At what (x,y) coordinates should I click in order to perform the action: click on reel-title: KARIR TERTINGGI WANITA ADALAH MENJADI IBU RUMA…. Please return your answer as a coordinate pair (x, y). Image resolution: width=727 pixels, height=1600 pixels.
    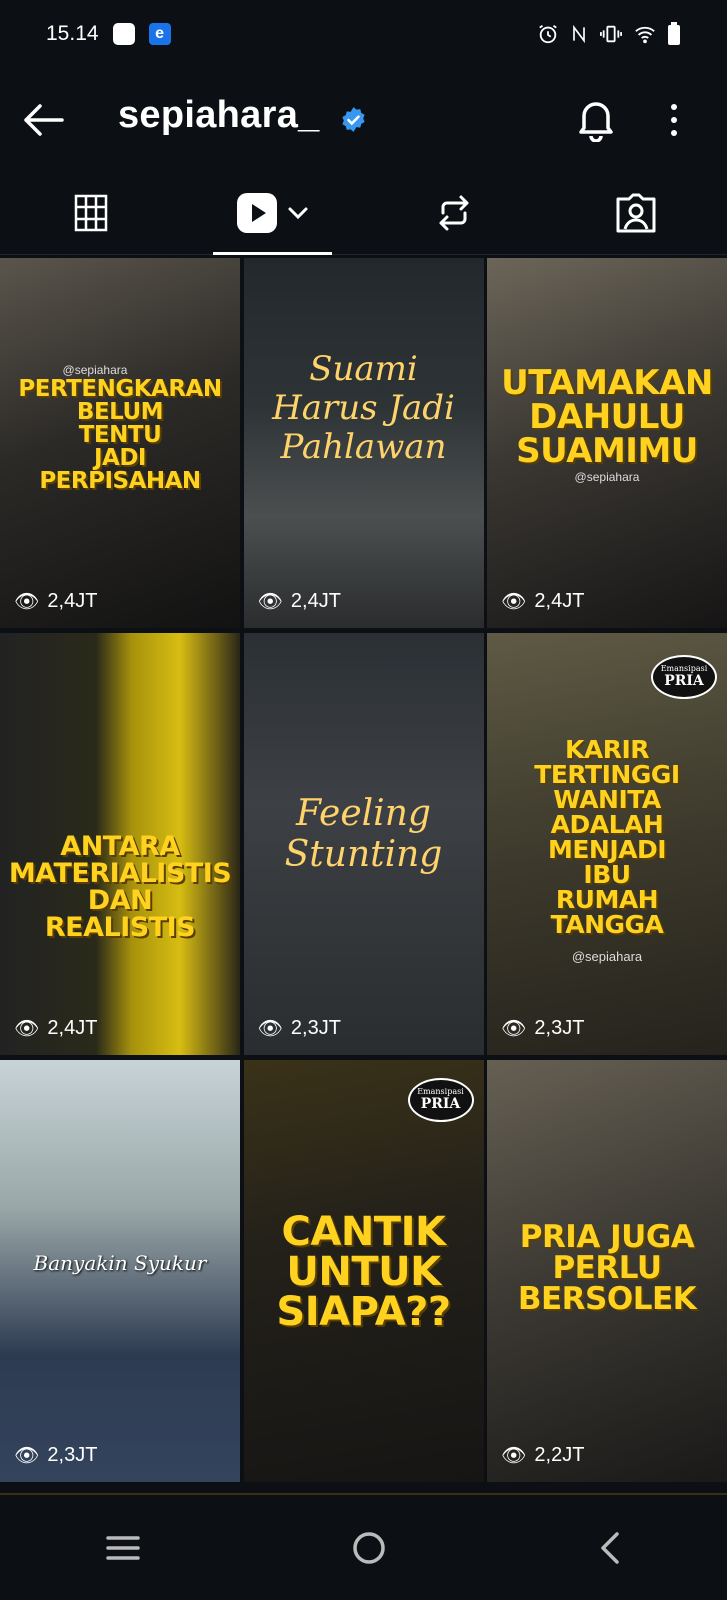
    Looking at the image, I should click on (607, 837).